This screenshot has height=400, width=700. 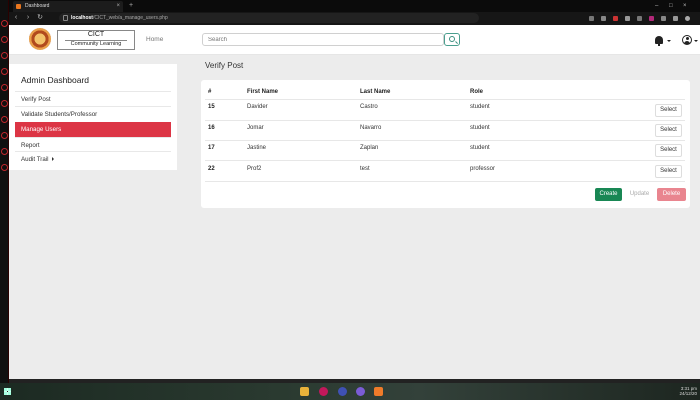 I want to click on cell-id: 22, so click(x=211, y=169).